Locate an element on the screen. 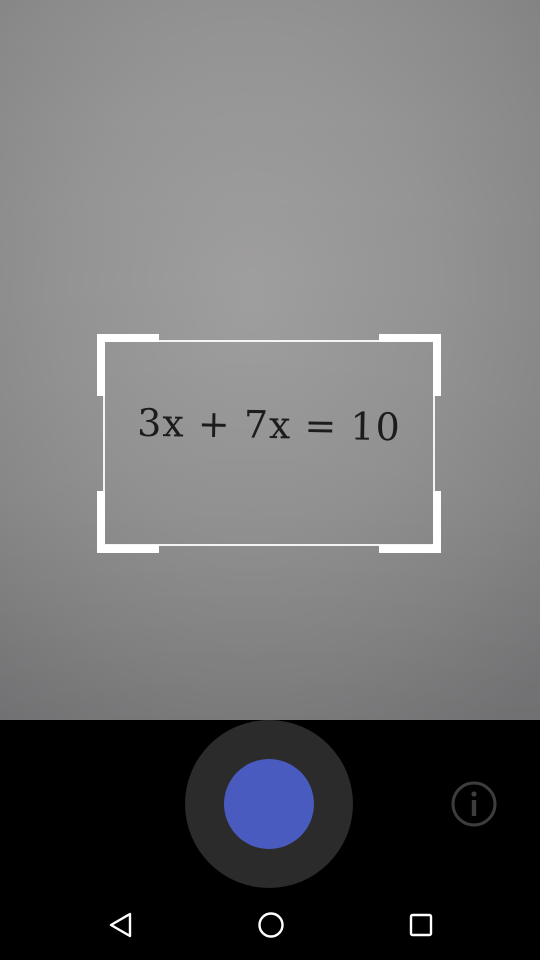 The width and height of the screenshot is (540, 960). scan-corner-bottom-left is located at coordinates (128, 522).